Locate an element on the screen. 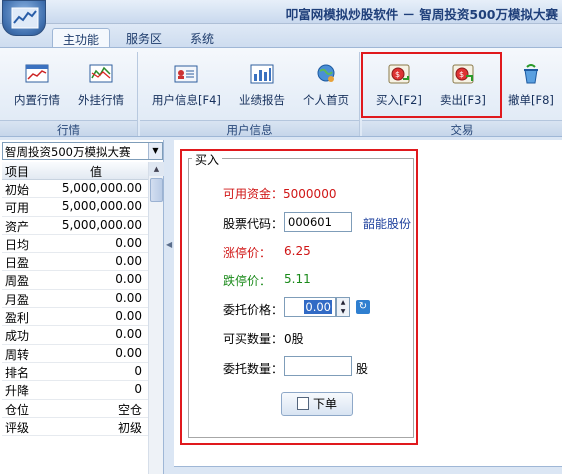  recycle-icon is located at coordinates (531, 74).